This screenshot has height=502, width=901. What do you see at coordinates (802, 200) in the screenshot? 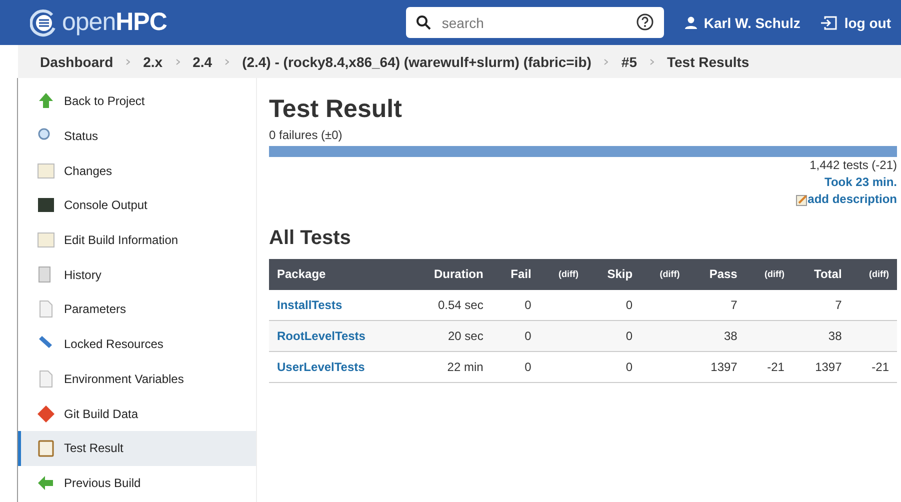
I see `edit-icon` at bounding box center [802, 200].